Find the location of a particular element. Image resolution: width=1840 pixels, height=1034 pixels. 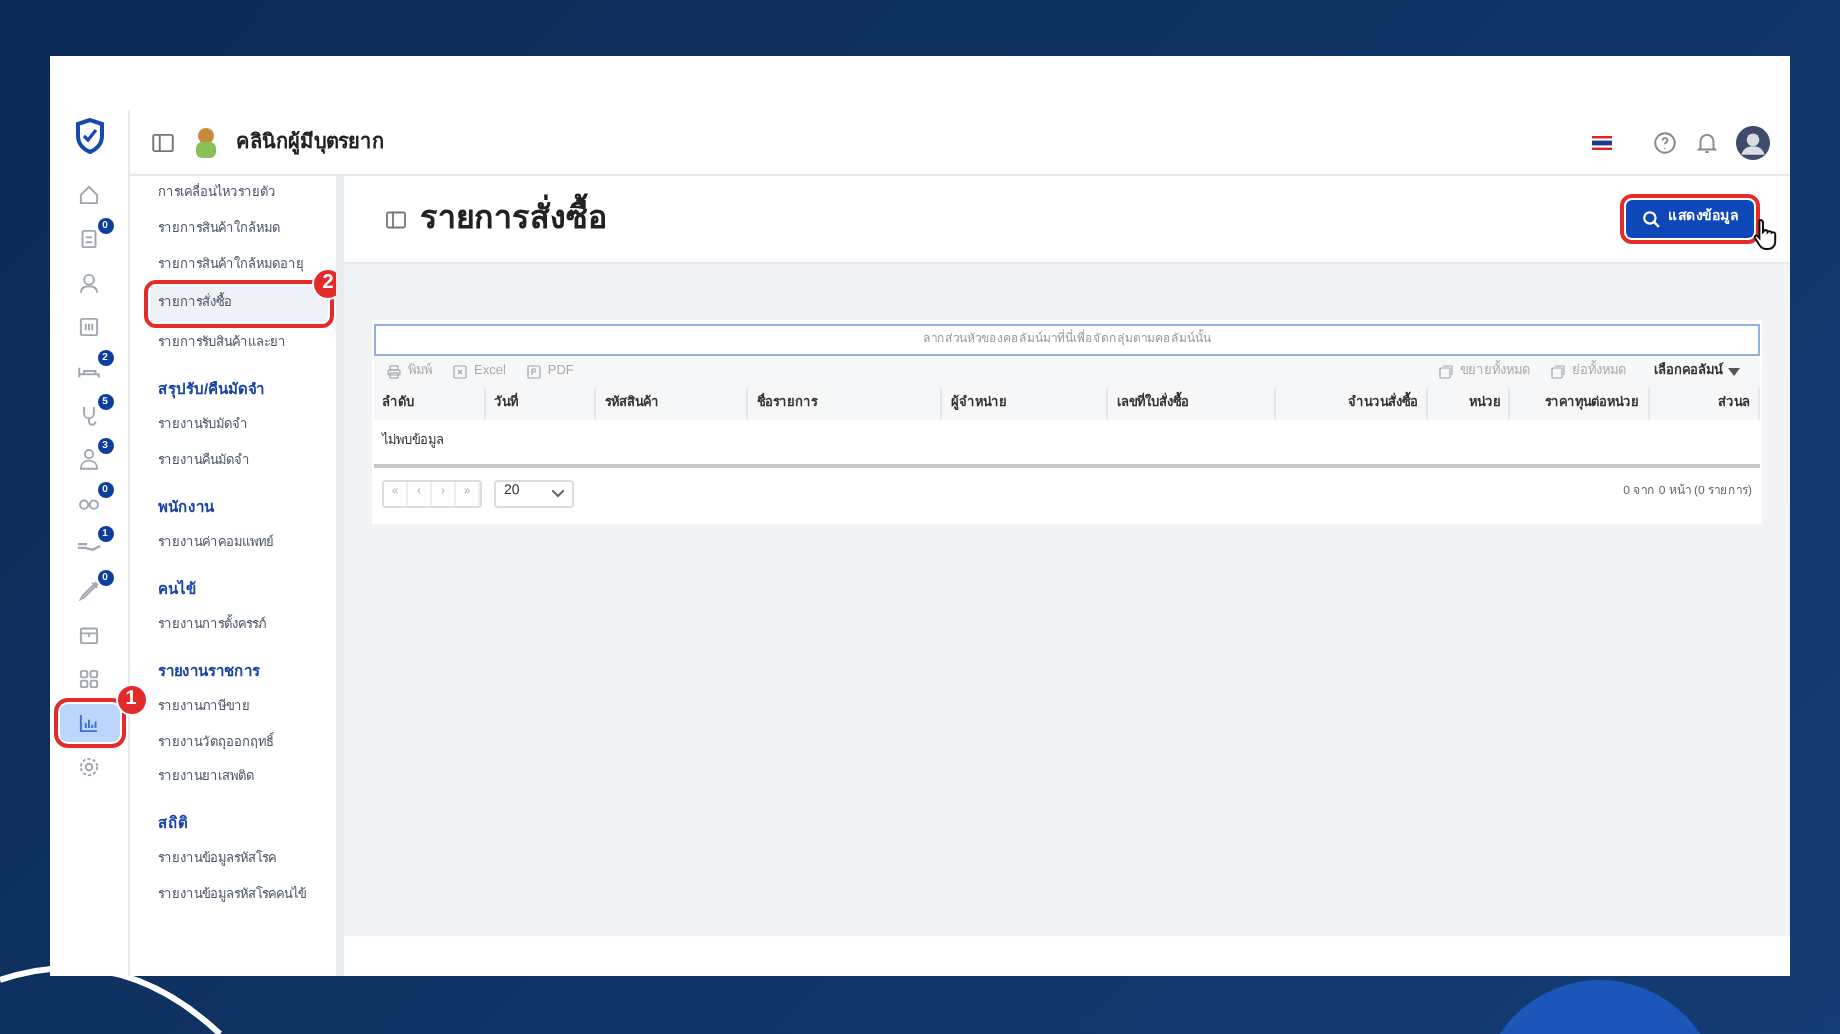

chart-icon is located at coordinates (89, 723).